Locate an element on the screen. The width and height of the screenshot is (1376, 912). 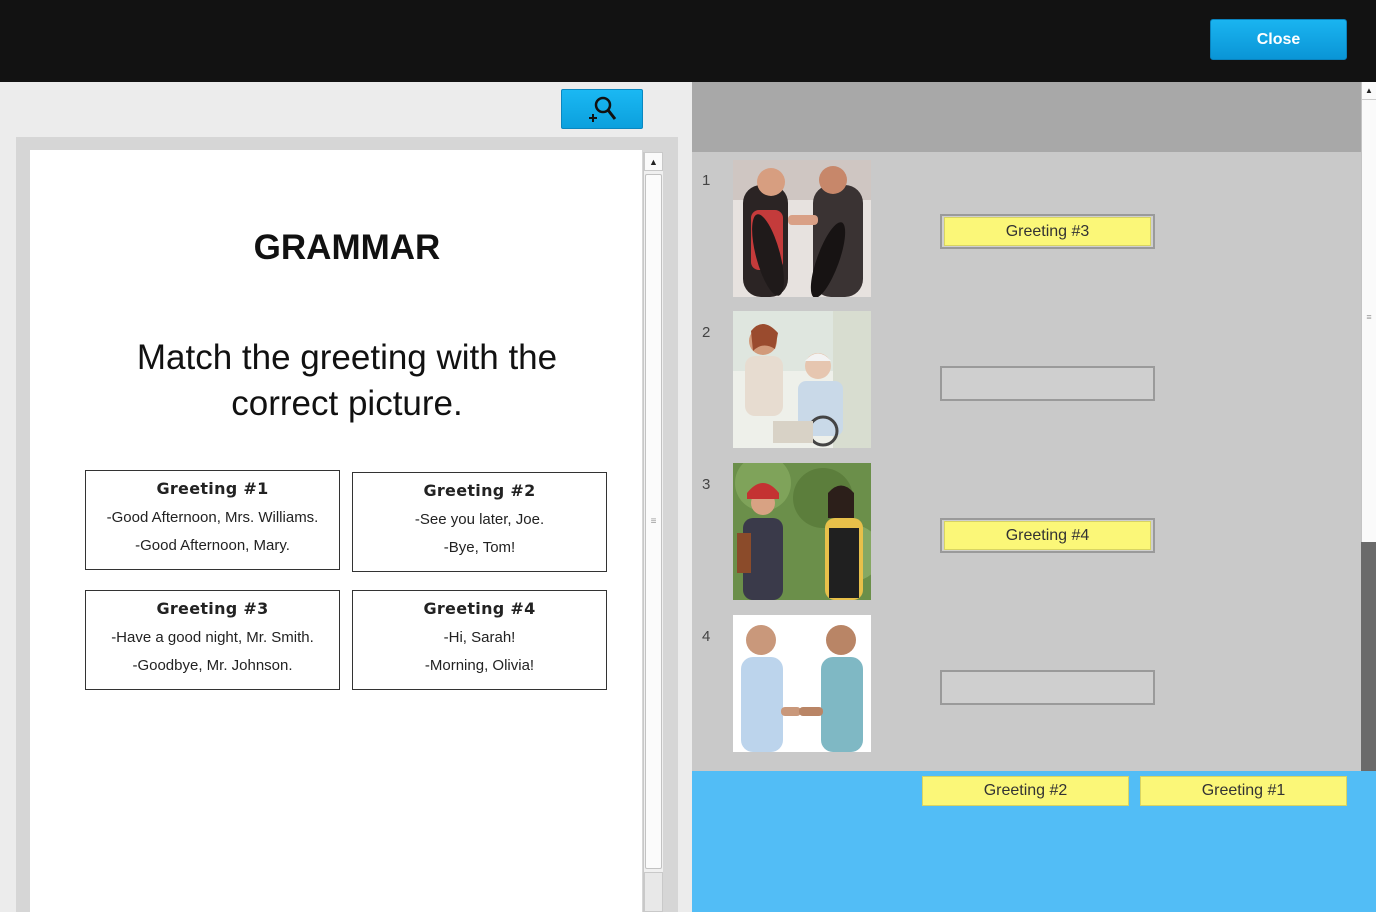
photo-elderly-care is located at coordinates (802, 379).